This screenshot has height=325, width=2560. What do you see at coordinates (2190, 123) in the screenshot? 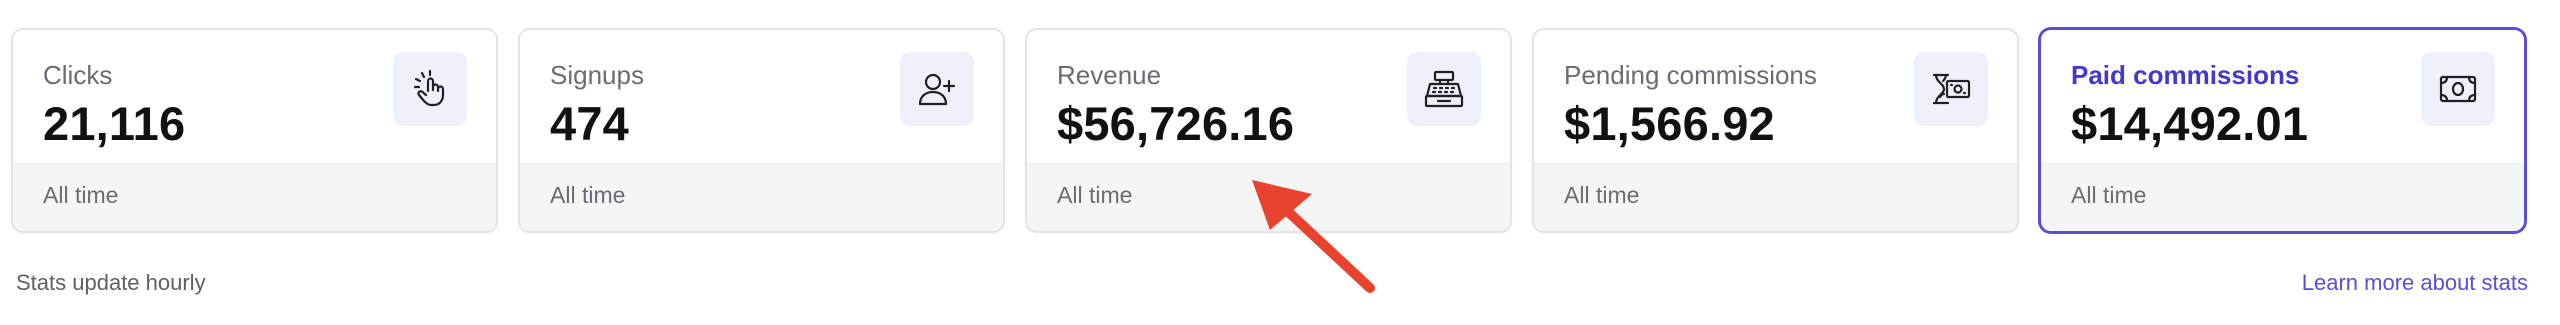
I see `stat-value: $14,492.01` at bounding box center [2190, 123].